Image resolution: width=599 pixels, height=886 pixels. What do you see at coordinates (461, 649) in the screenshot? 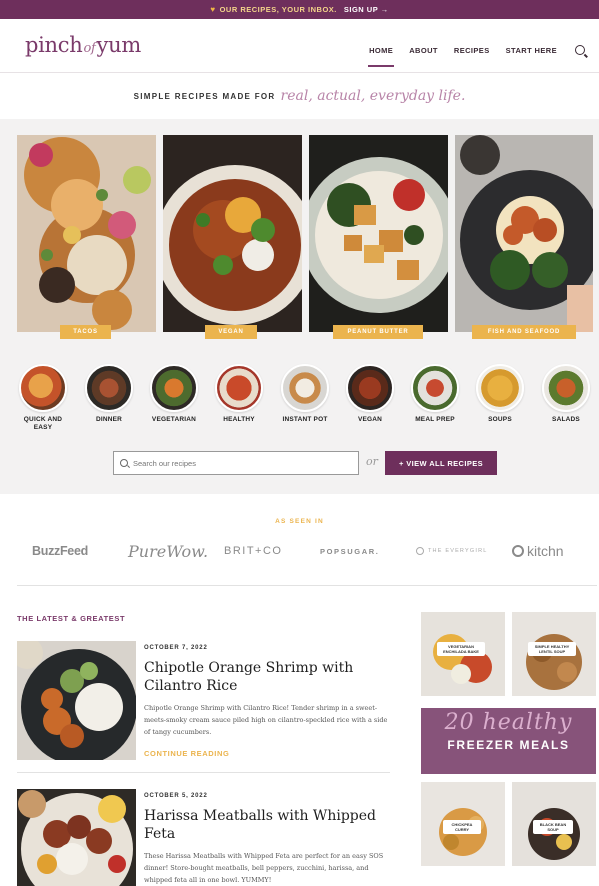
I see `freezer-bag-label: VEGETARIAN ENCHILADA BAKE` at bounding box center [461, 649].